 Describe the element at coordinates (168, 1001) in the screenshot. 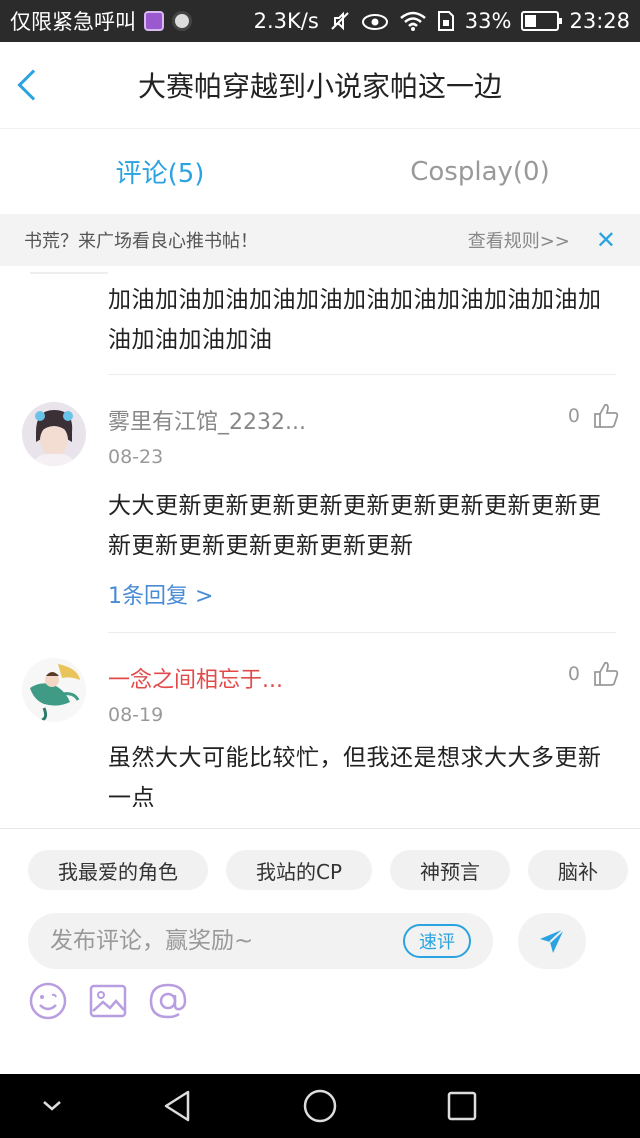

I see `mention-icon` at that location.